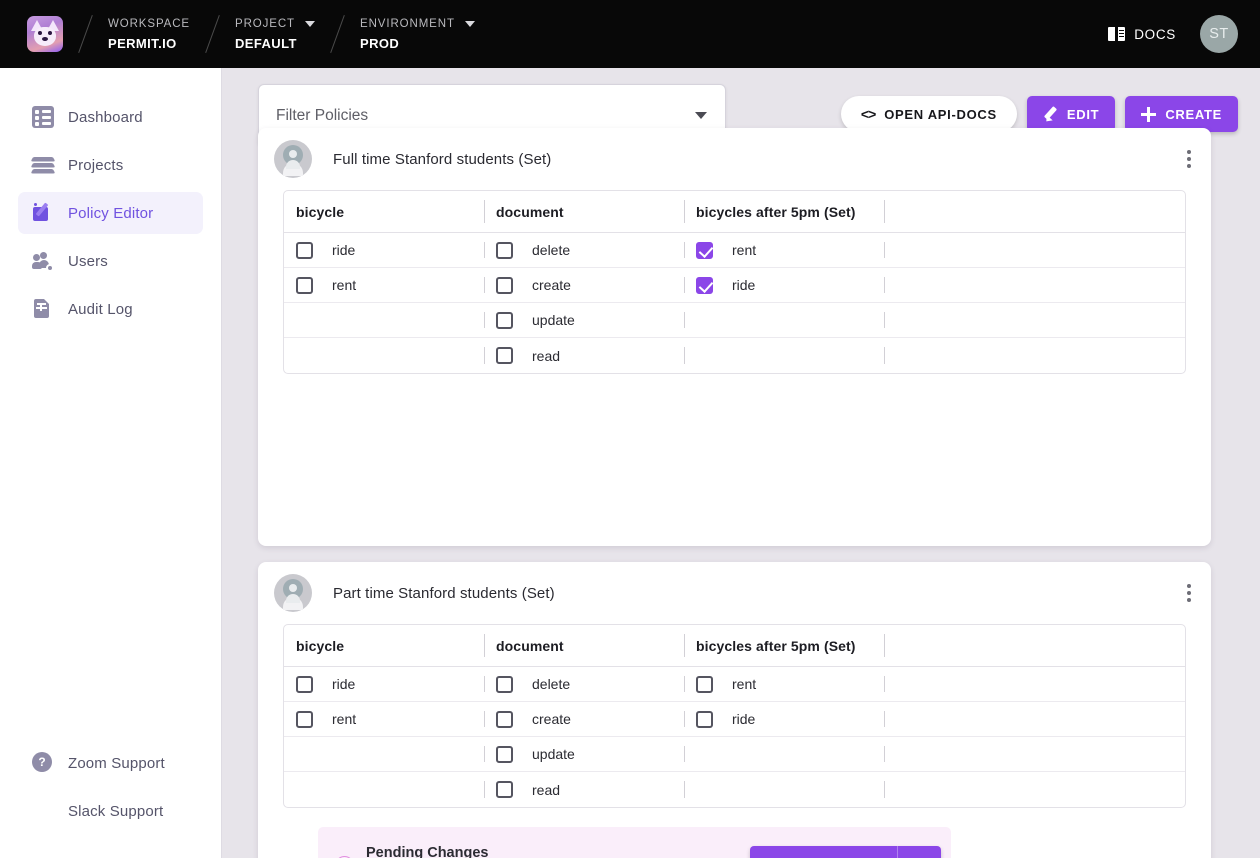 The width and height of the screenshot is (1260, 858). Describe the element at coordinates (442, 159) in the screenshot. I see `policy-card-title: Full time Stanford students (Set)` at that location.